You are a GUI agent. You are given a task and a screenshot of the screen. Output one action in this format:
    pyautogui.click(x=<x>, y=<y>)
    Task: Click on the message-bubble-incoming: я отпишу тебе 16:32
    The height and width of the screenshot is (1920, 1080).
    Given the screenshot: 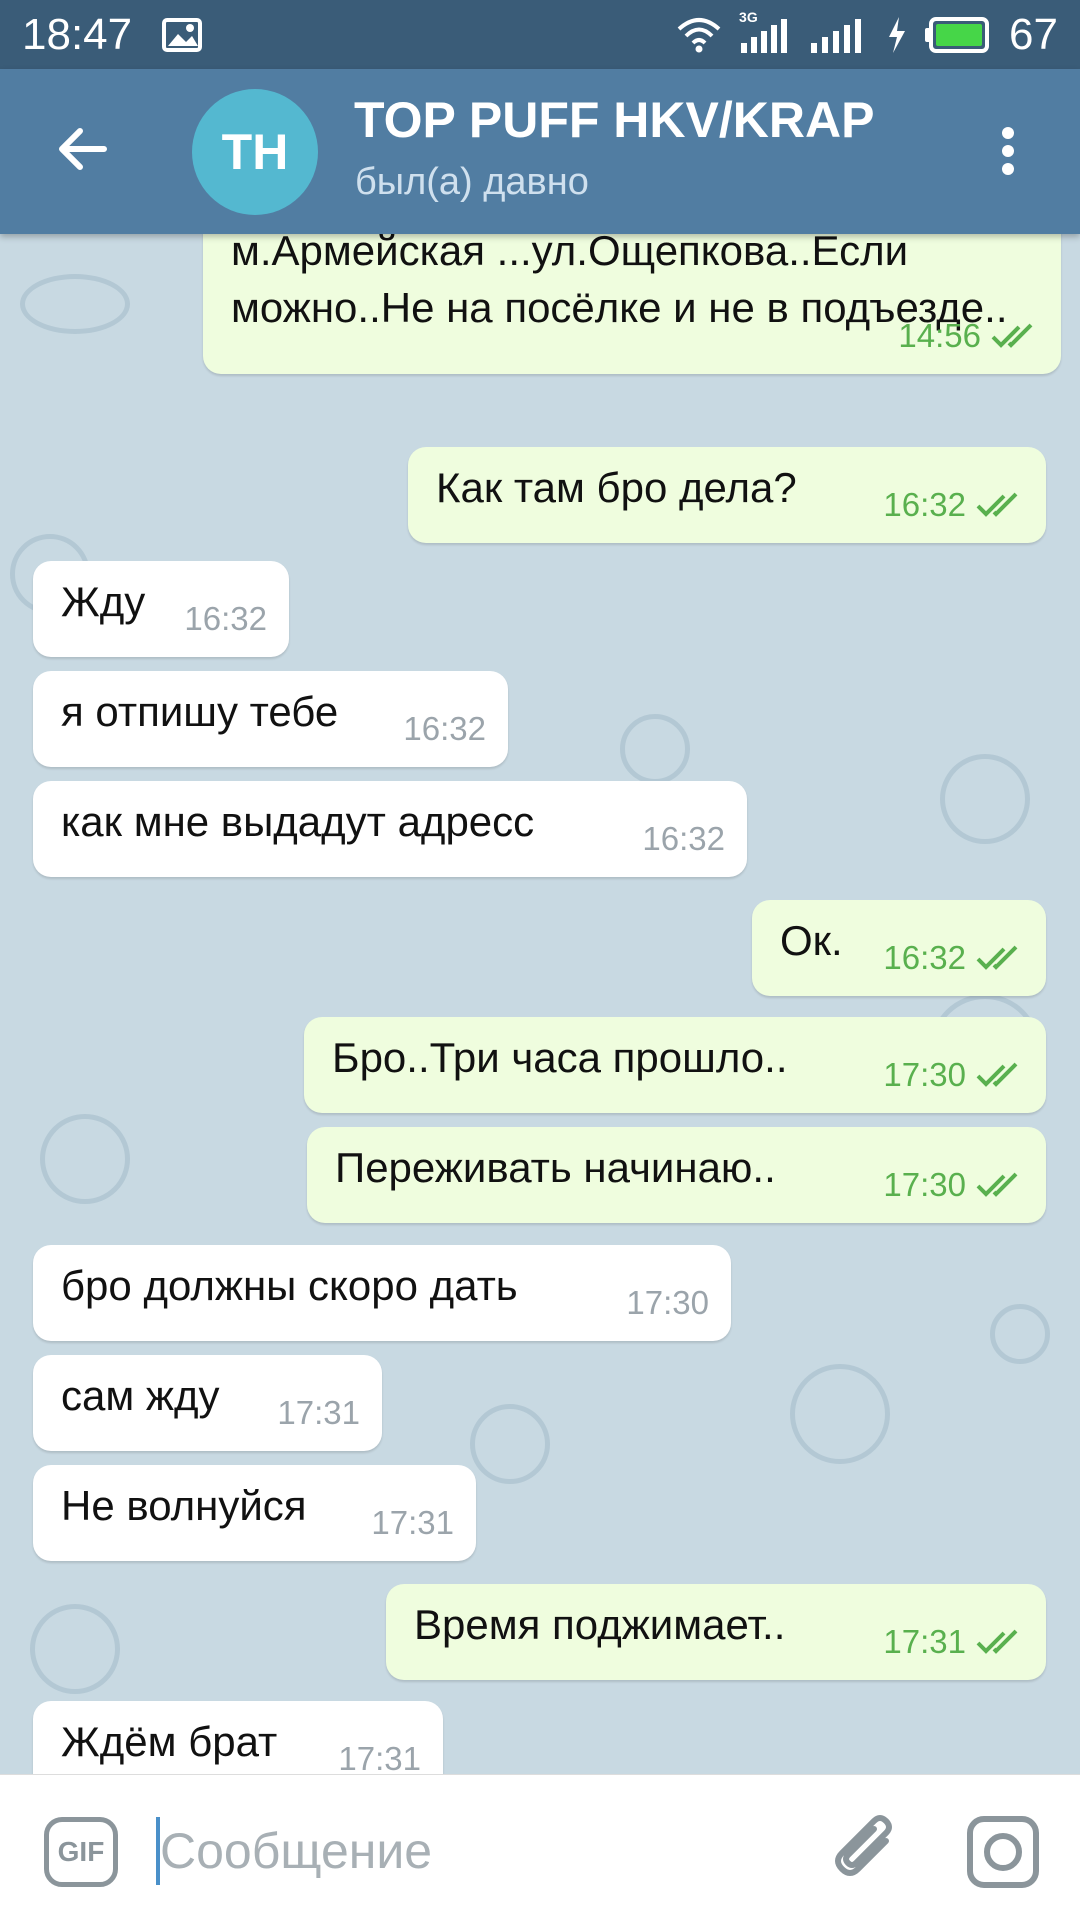 What is the action you would take?
    pyautogui.click(x=270, y=719)
    